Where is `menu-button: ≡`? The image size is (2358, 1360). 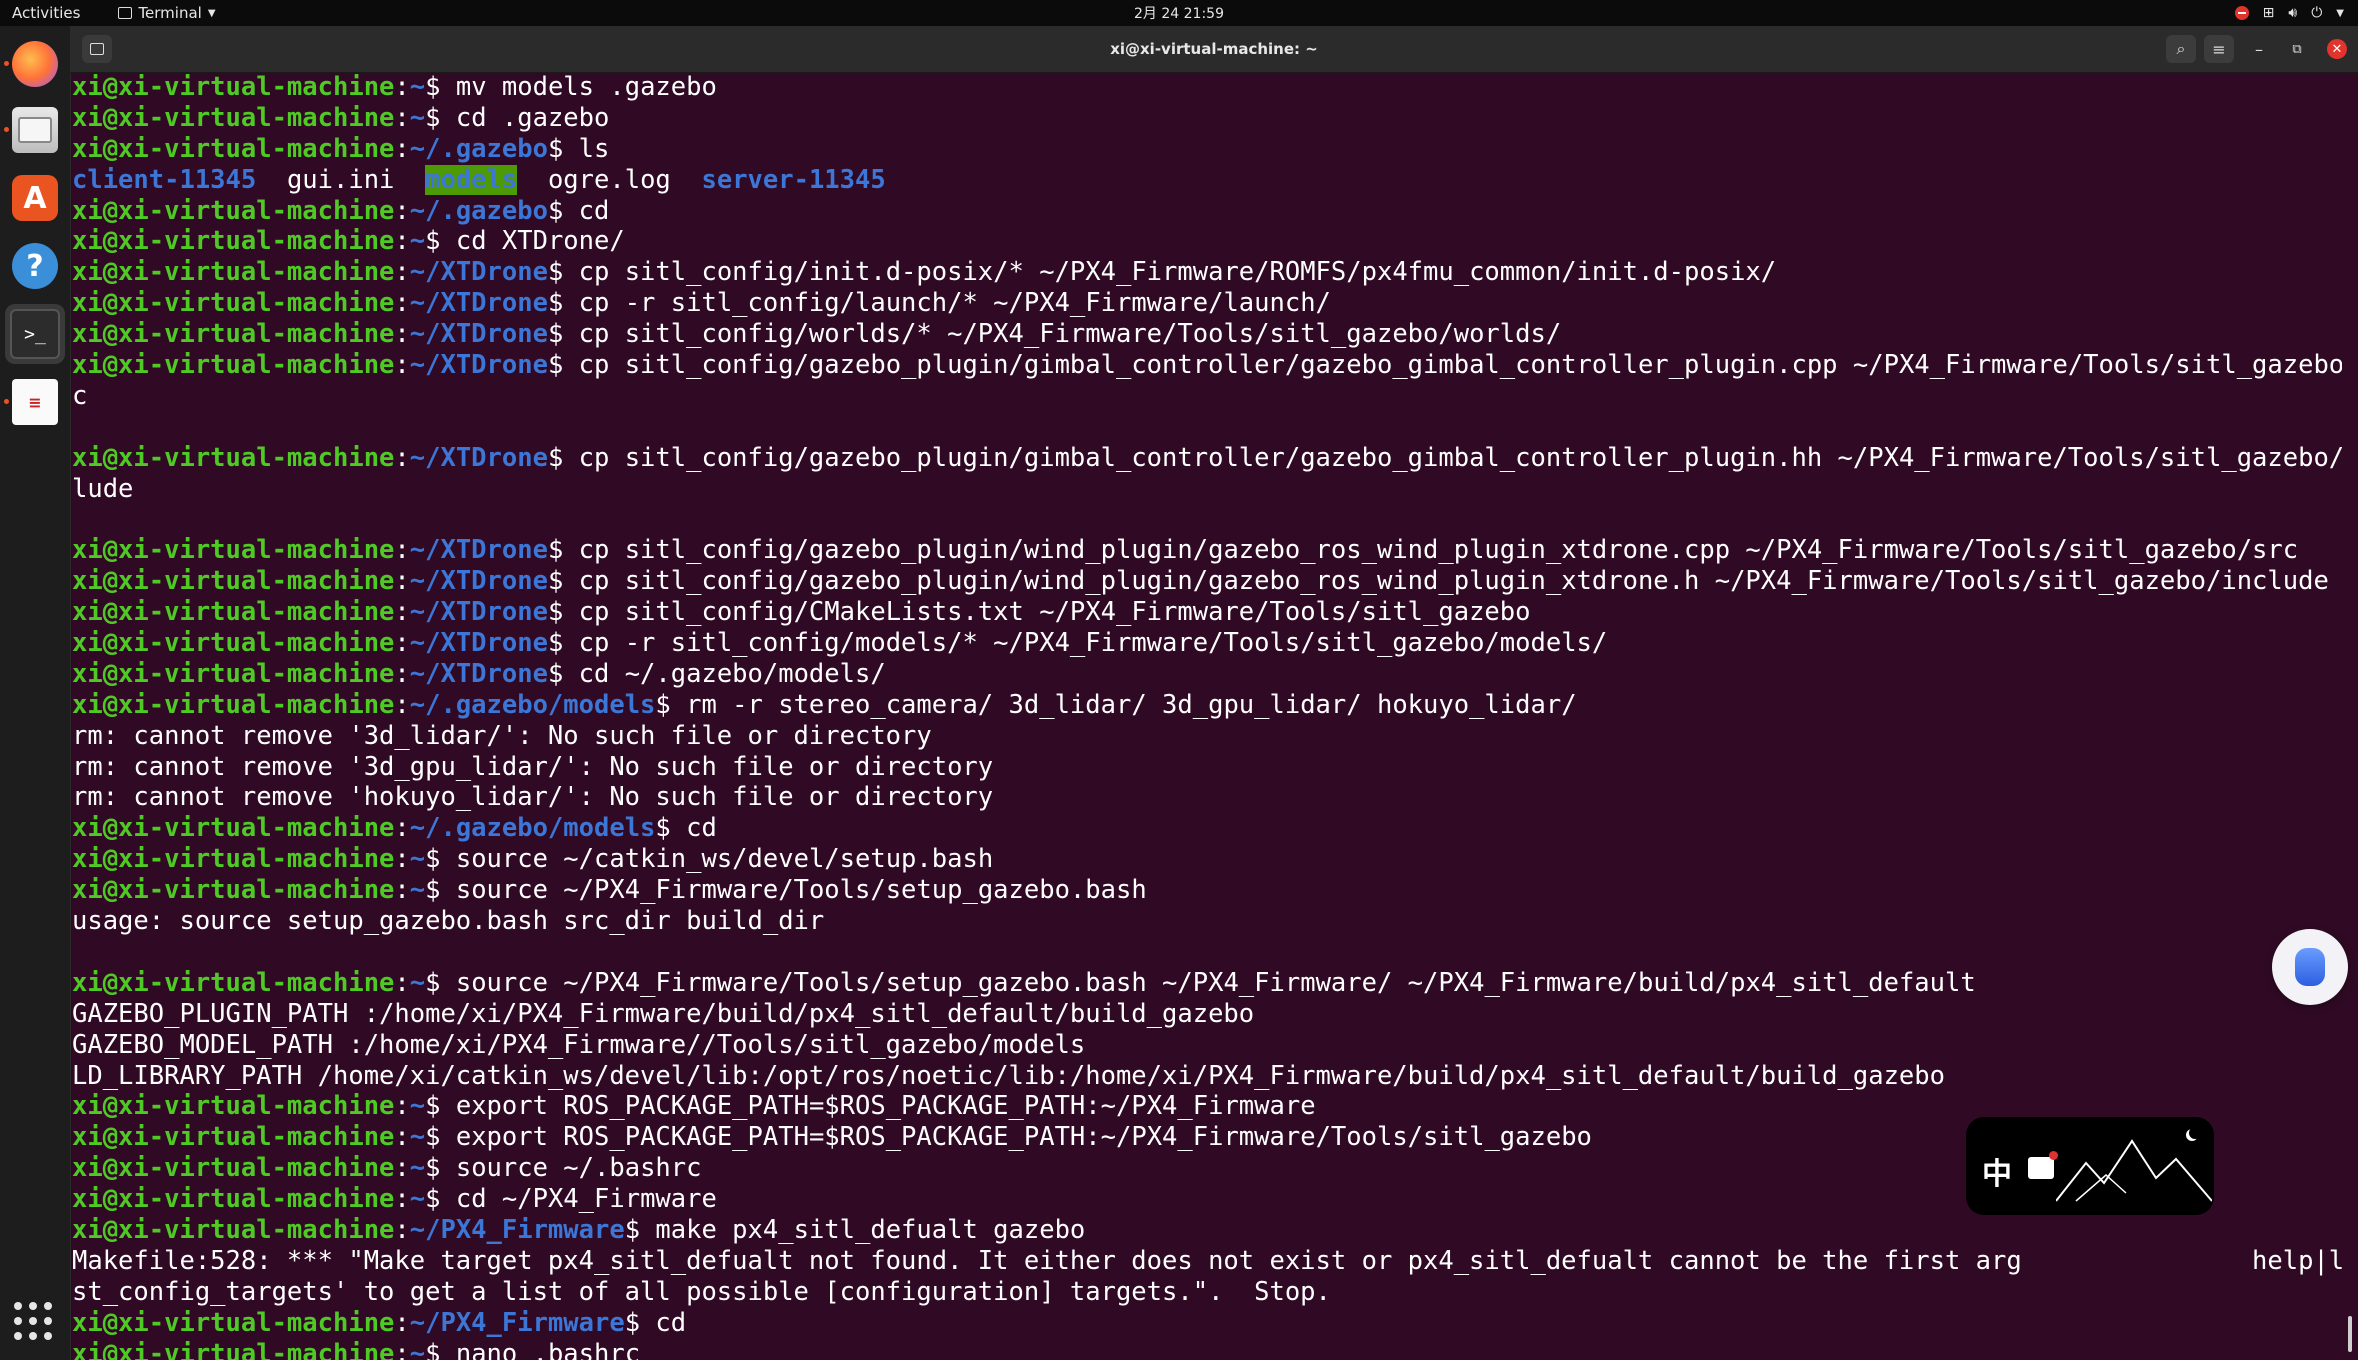 menu-button: ≡ is located at coordinates (2219, 49).